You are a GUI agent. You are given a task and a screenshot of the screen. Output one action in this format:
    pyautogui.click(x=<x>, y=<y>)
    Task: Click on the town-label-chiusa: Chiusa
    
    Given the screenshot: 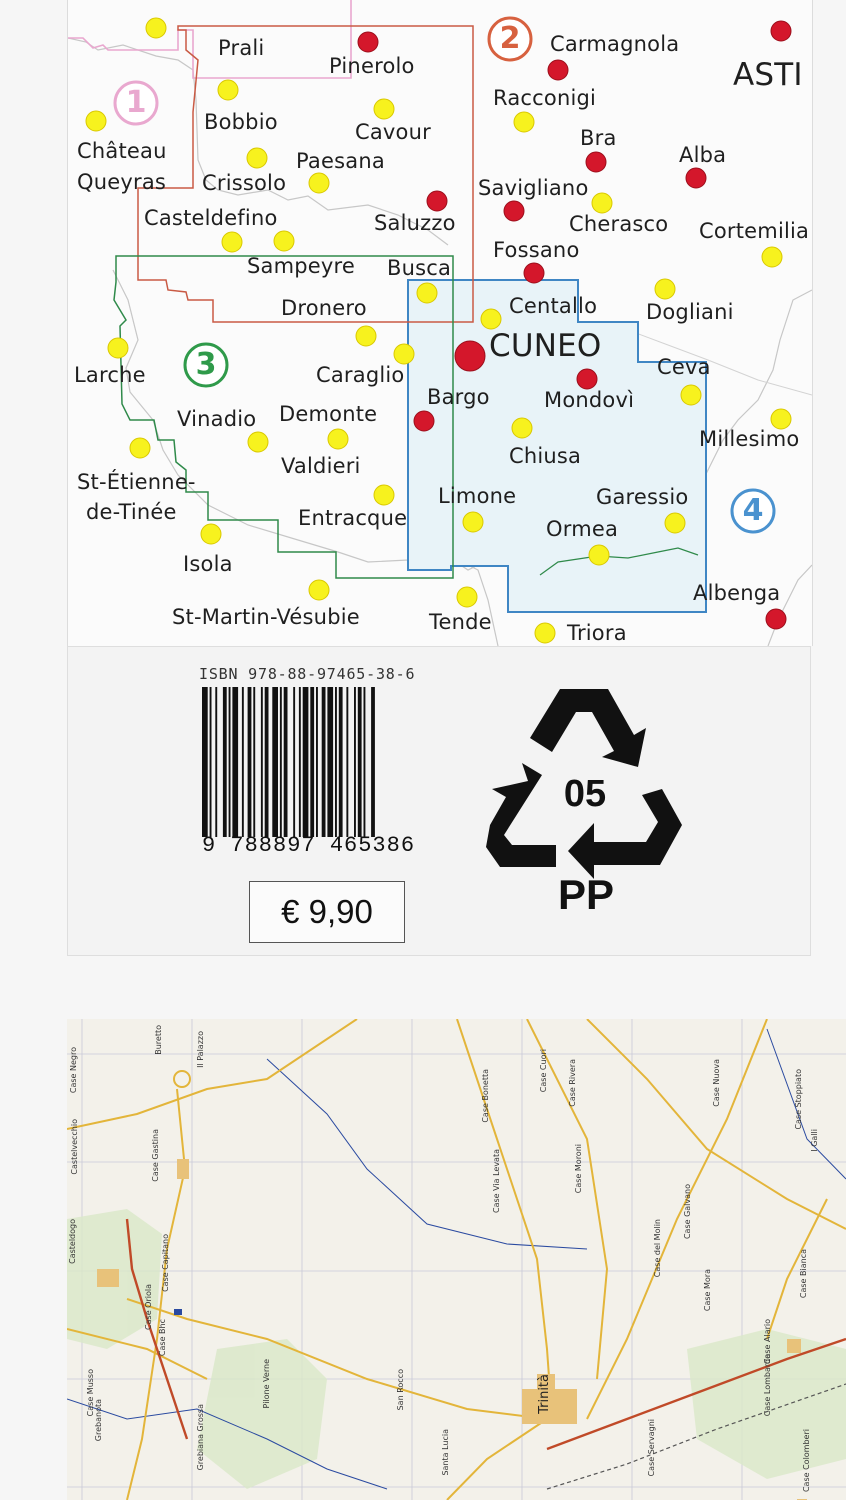 What is the action you would take?
    pyautogui.click(x=545, y=456)
    